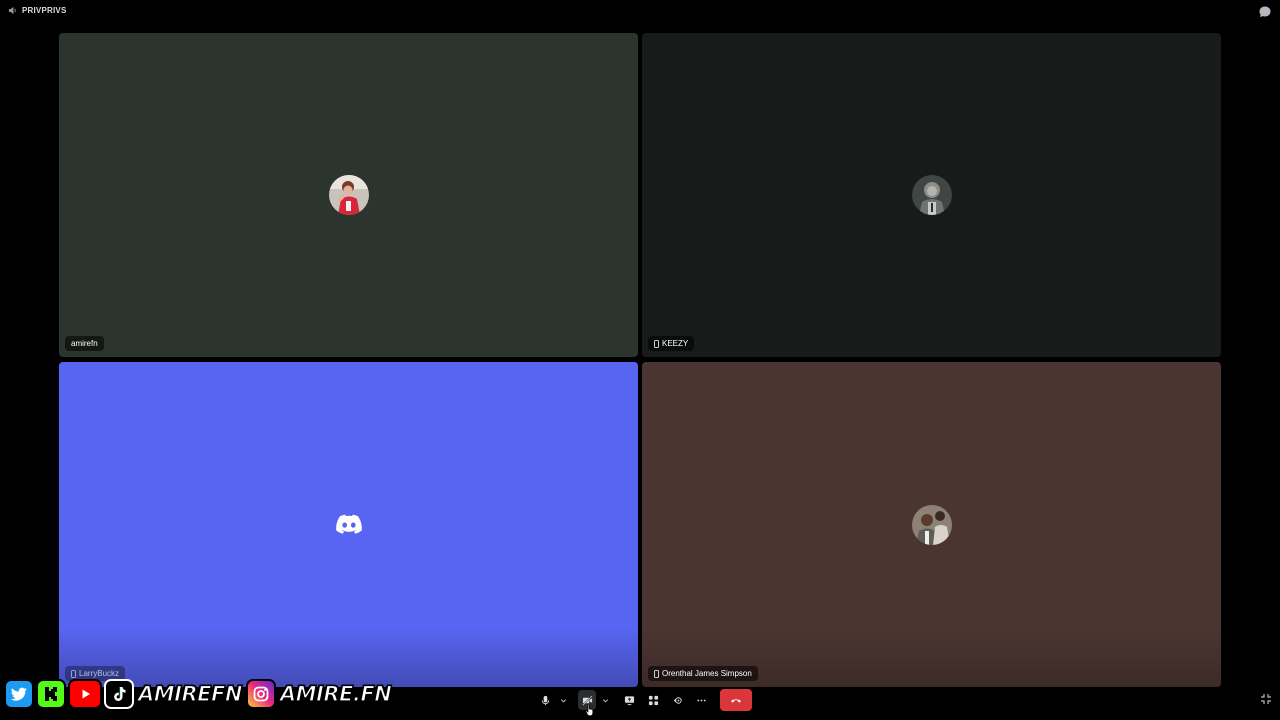 The image size is (1280, 720). I want to click on channel-header: PRIVPRIVS, so click(37, 10).